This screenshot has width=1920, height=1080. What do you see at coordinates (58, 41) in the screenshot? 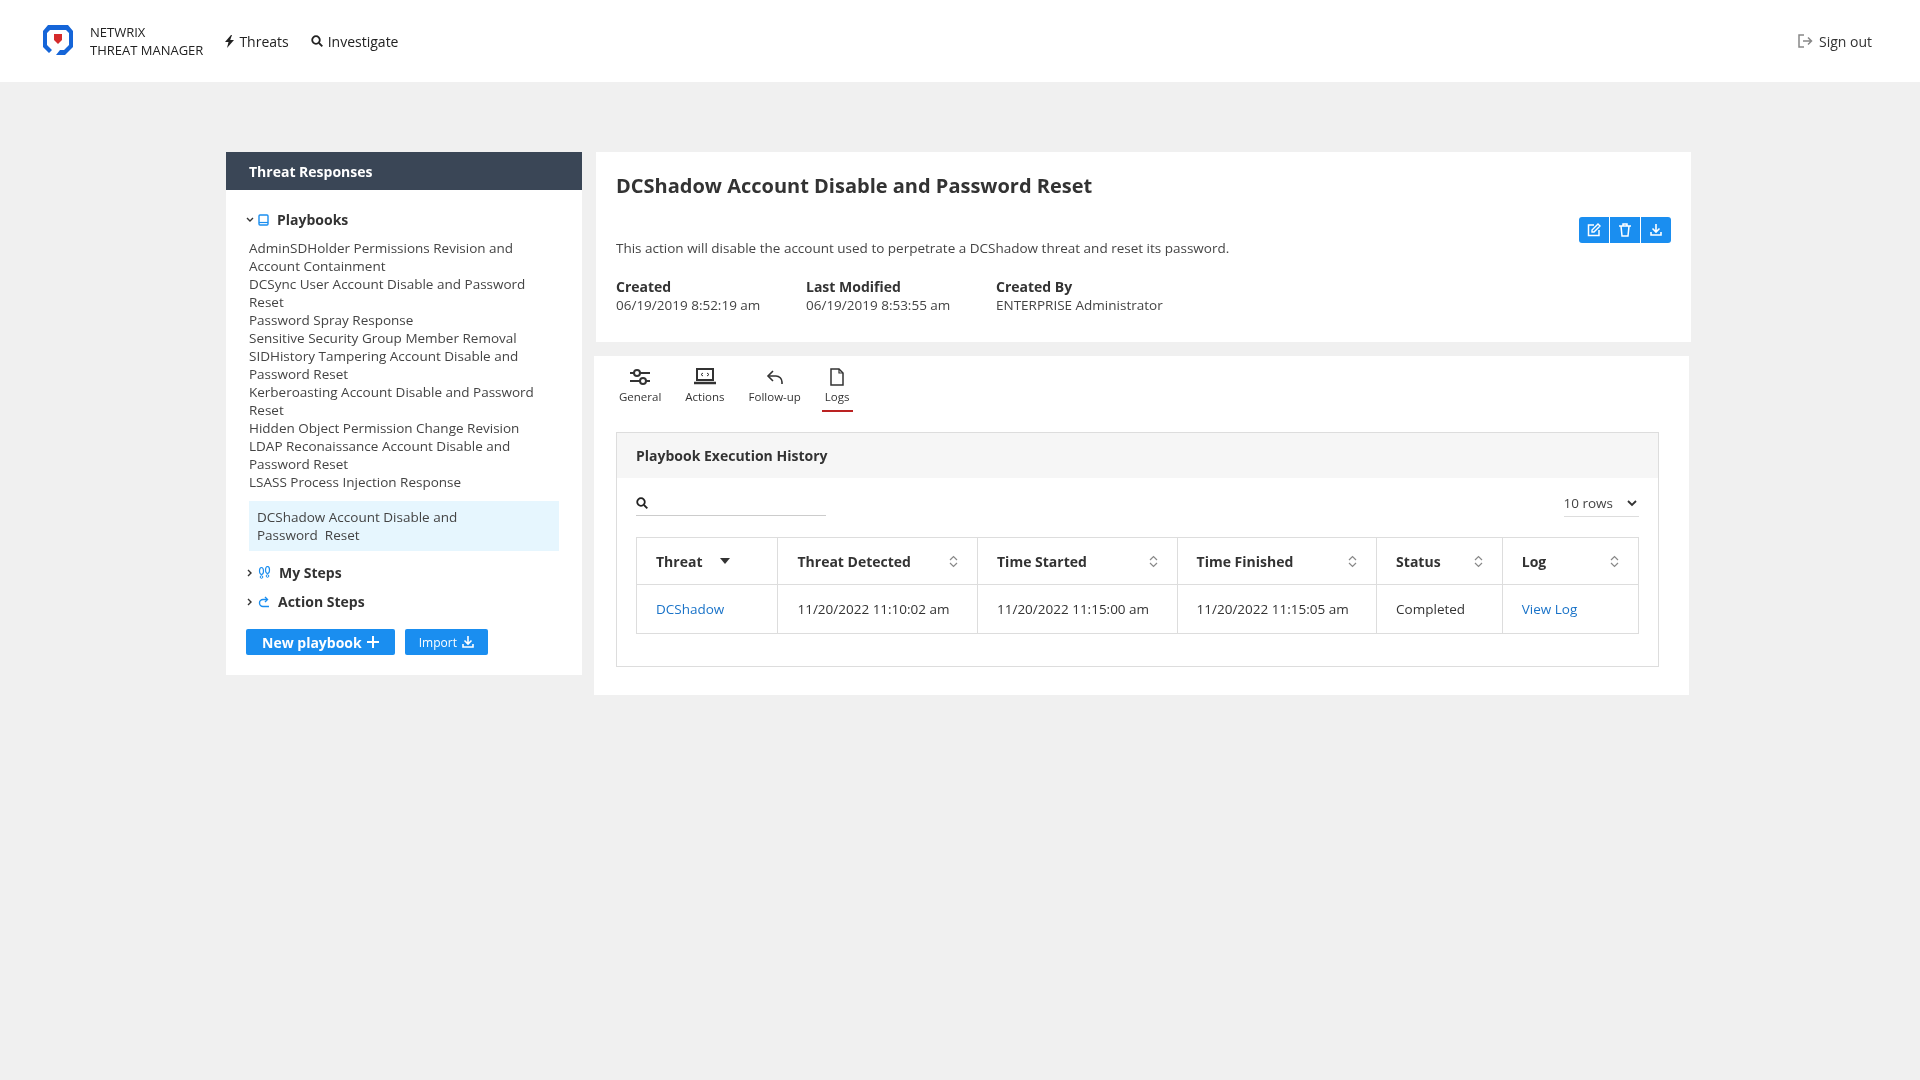
I see `shield-logo-icon` at bounding box center [58, 41].